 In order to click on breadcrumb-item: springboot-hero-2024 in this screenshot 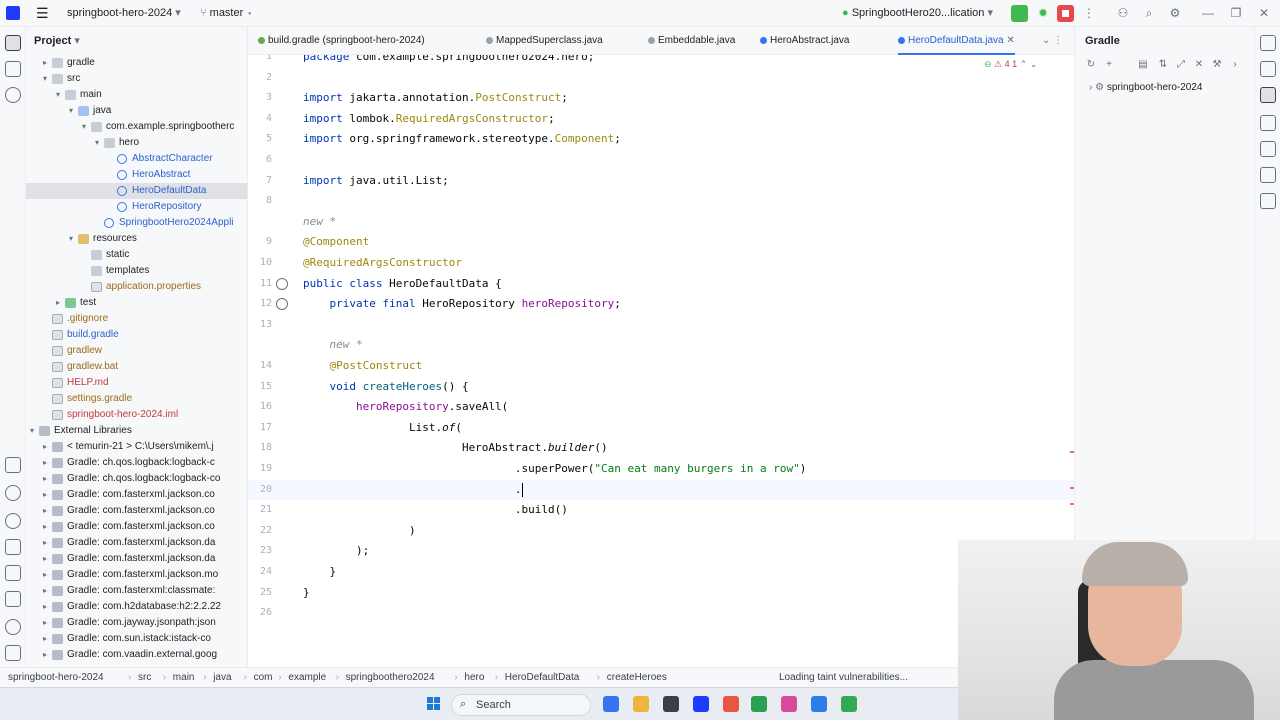, I will do `click(56, 678)`.